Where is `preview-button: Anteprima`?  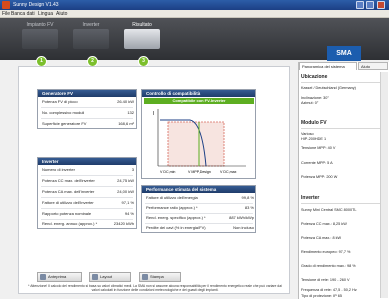 preview-button: Anteprima is located at coordinates (59, 277).